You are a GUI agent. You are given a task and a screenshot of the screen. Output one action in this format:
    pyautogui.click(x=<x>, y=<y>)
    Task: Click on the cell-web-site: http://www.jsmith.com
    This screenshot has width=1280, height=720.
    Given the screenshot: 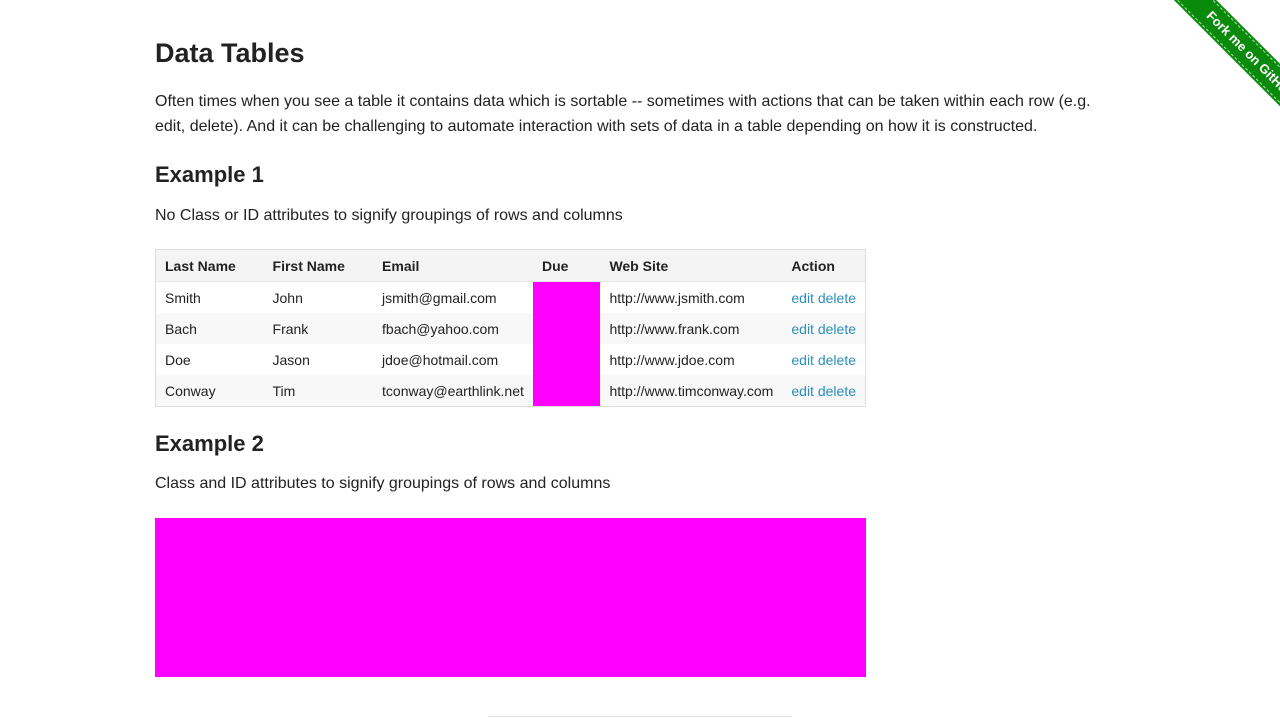 What is the action you would take?
    pyautogui.click(x=677, y=297)
    